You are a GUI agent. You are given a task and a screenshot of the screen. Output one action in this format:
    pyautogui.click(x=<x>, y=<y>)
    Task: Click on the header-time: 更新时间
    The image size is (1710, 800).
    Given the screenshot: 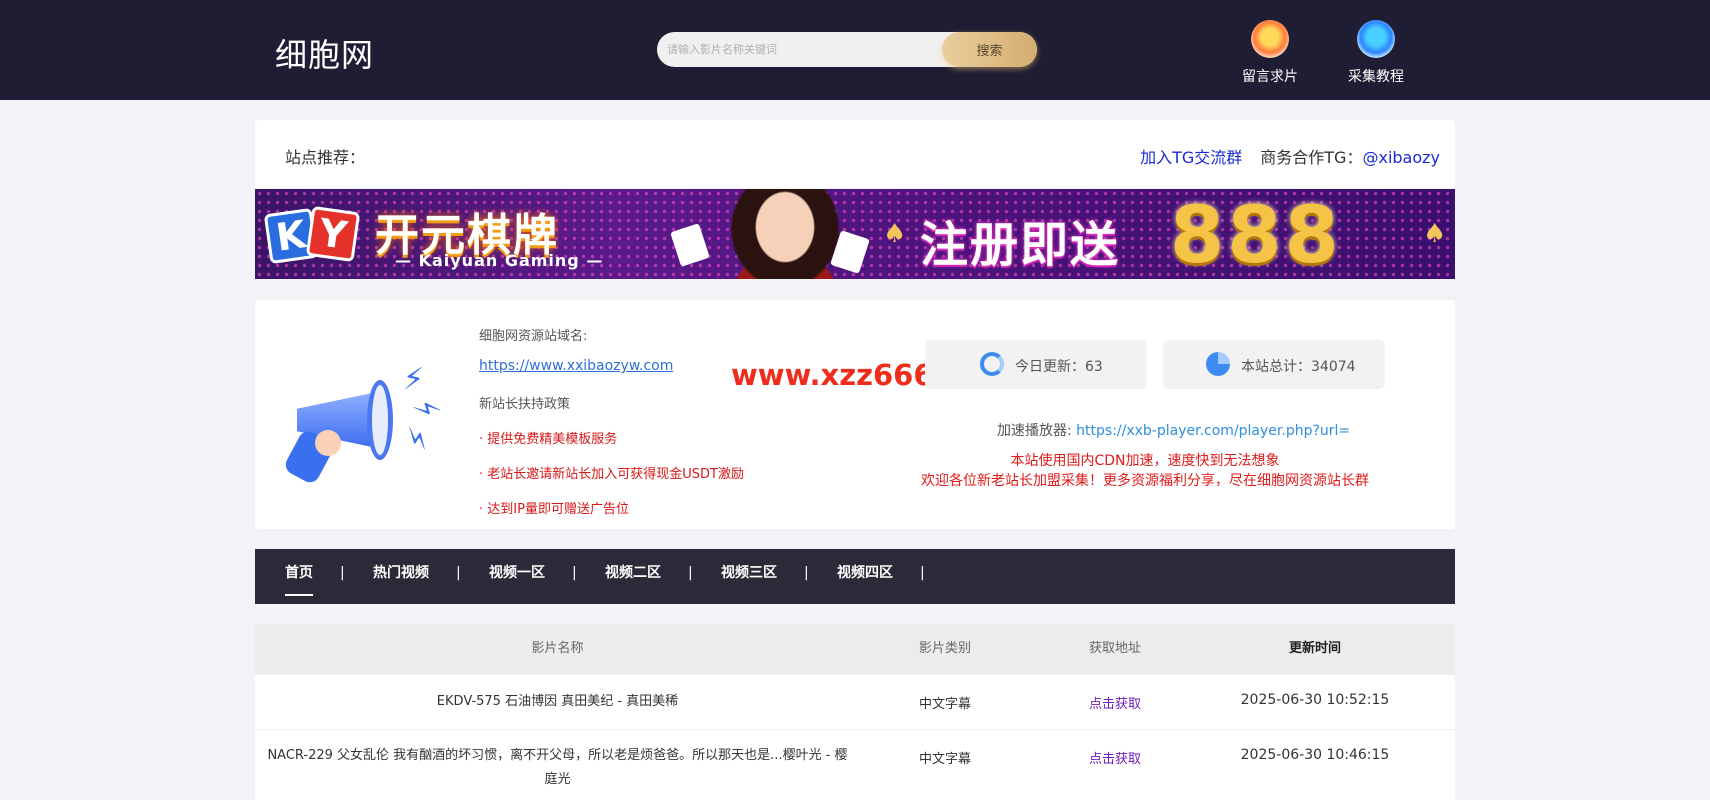 What is the action you would take?
    pyautogui.click(x=1314, y=648)
    